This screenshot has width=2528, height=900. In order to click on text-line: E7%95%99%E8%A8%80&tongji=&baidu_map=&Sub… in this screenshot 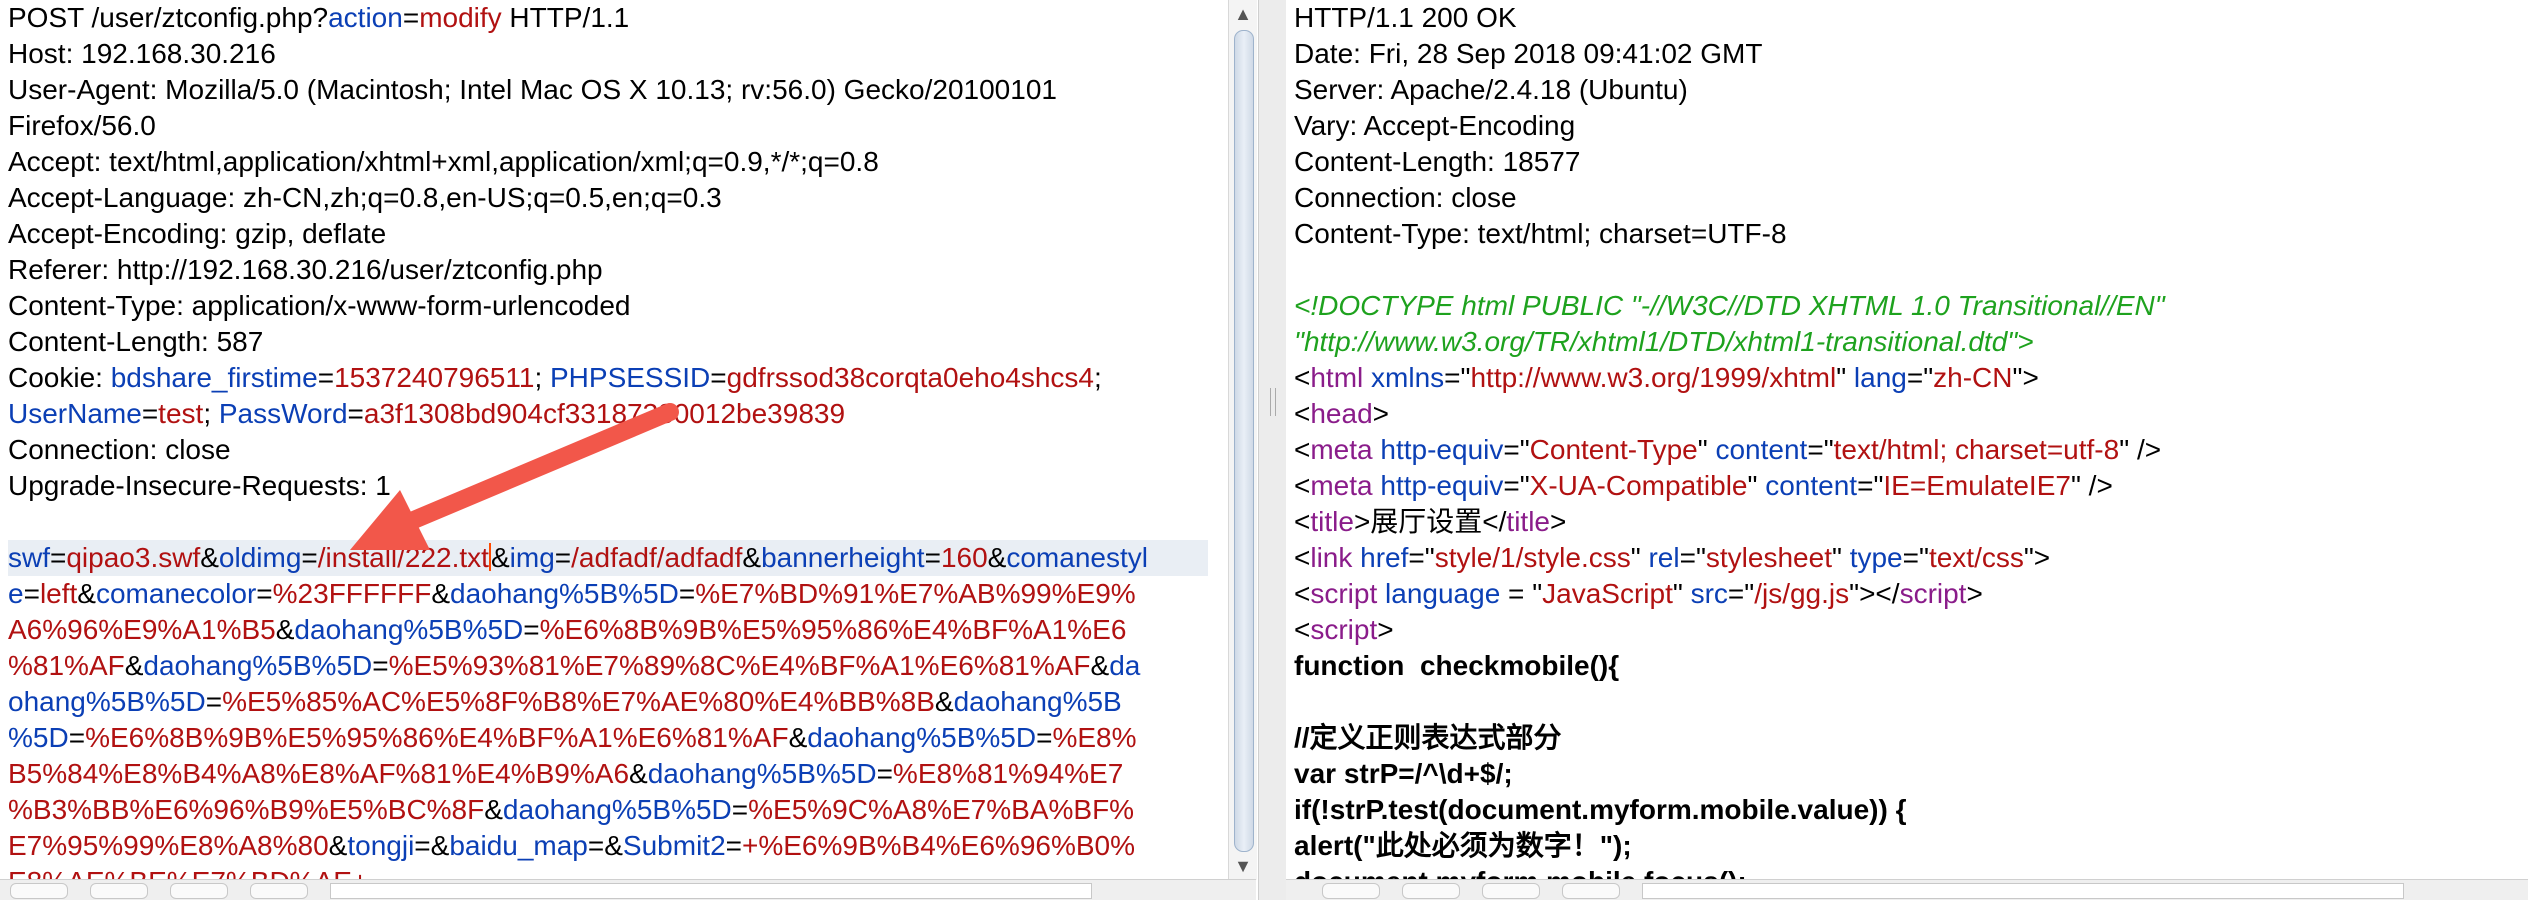, I will do `click(608, 846)`.